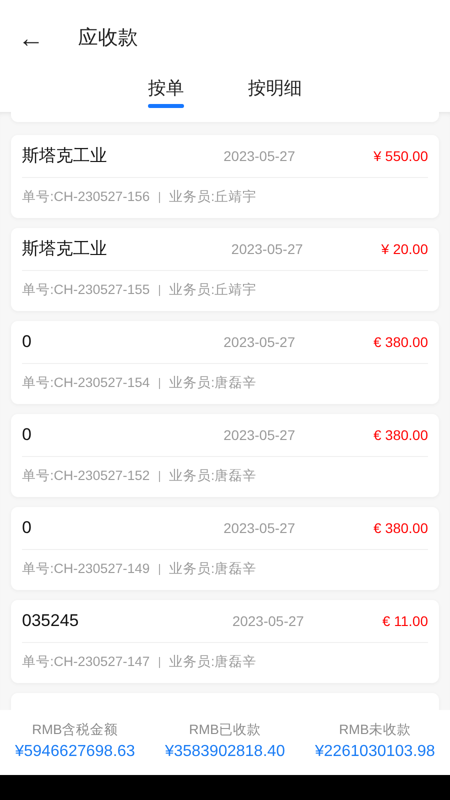 Image resolution: width=450 pixels, height=800 pixels. I want to click on order-card: 0 2023-05-27 € 380.00 单号:CH-230527-149 业务员:唐磊辛, so click(225, 548).